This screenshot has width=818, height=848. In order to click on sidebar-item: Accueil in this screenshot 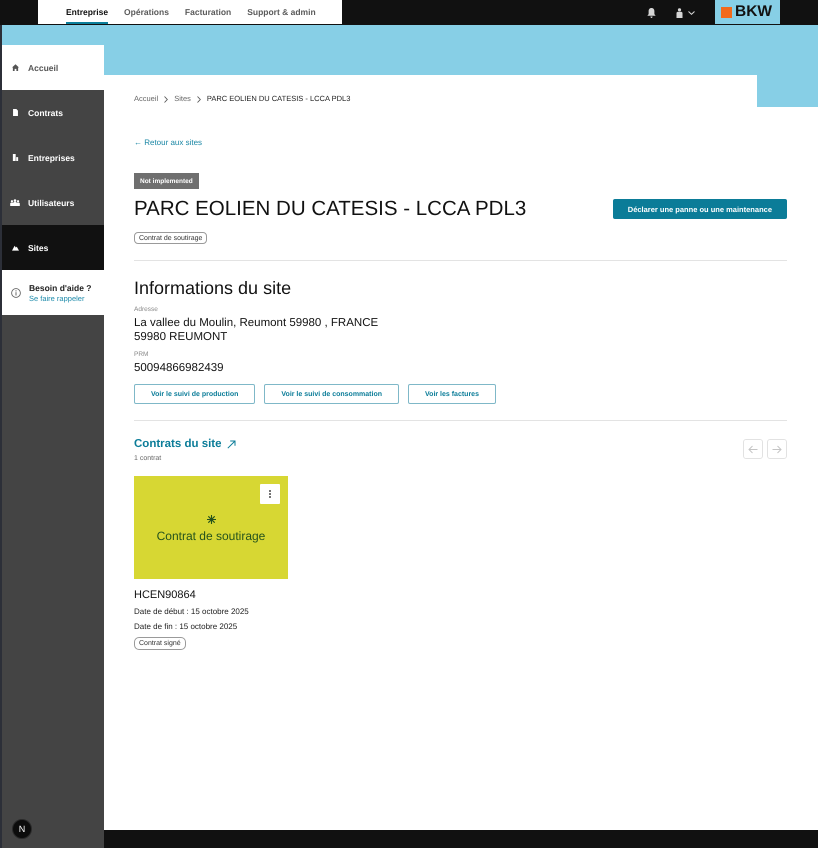, I will do `click(53, 67)`.